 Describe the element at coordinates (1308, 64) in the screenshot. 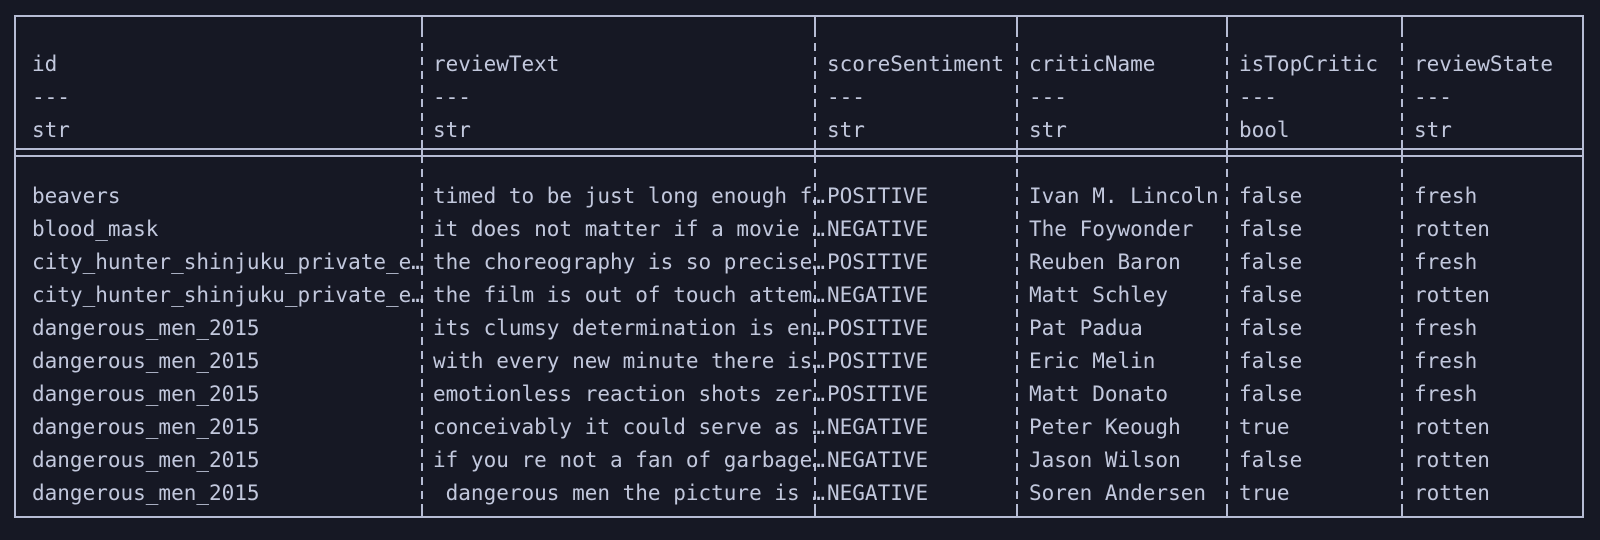

I see `column-header-istopcritic: isTopCritic` at that location.